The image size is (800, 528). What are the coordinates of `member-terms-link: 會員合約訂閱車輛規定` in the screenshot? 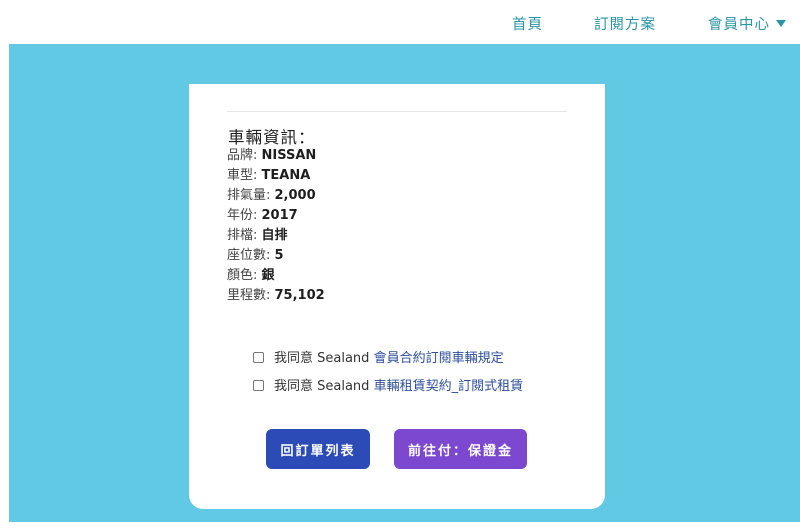 It's located at (439, 358).